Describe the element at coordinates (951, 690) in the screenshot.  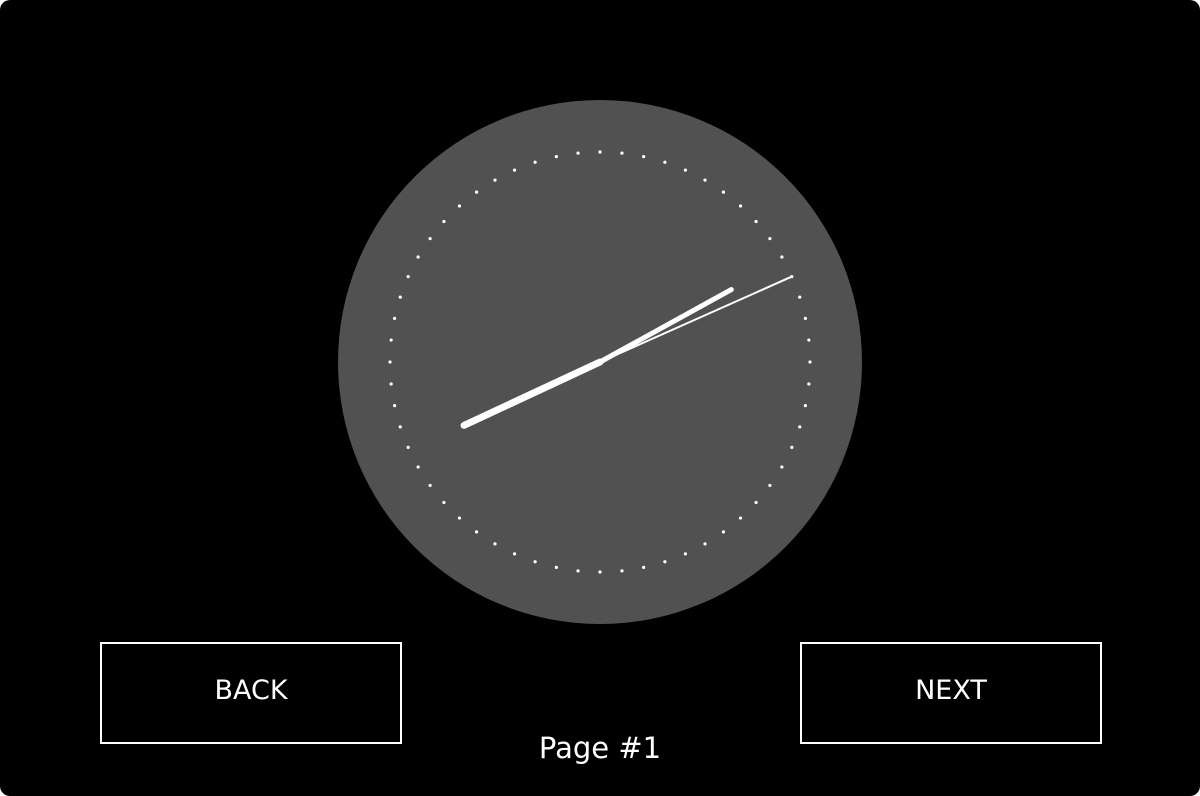
I see `next-button-label: NEXT` at that location.